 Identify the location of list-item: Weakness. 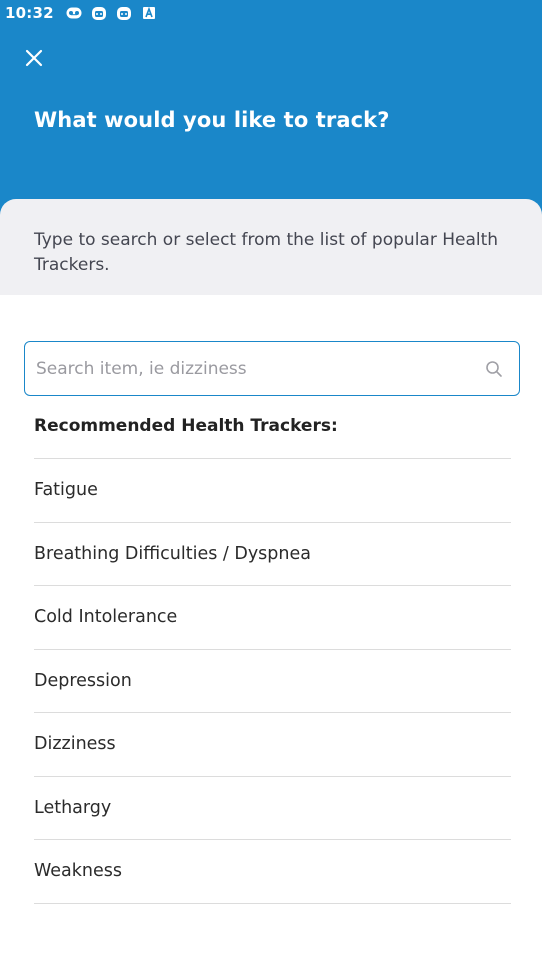
(272, 872).